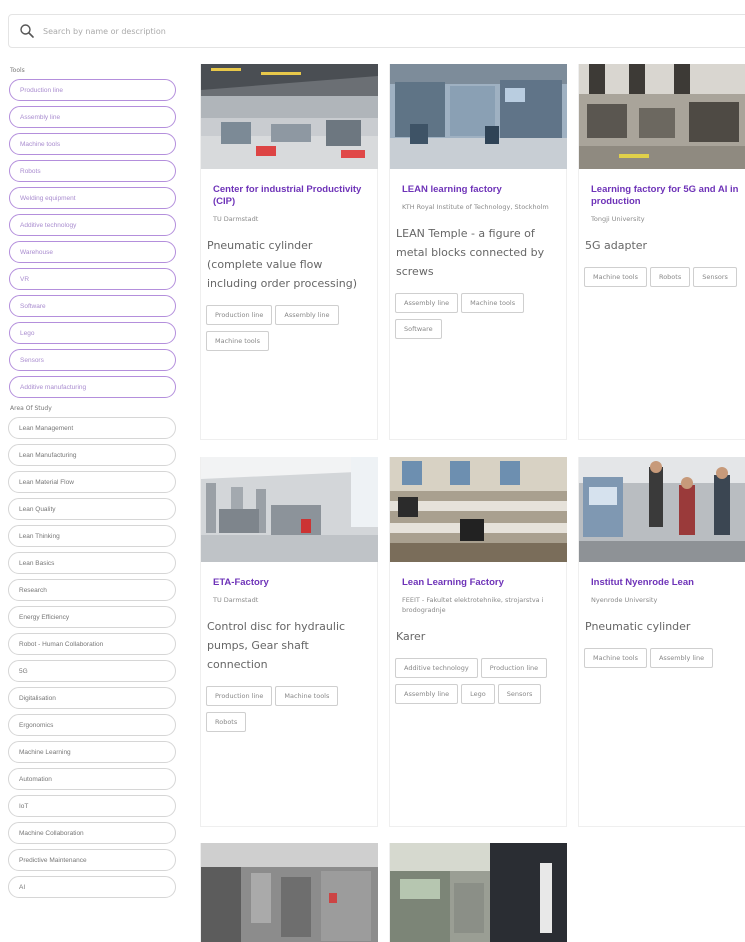 This screenshot has width=745, height=942. Describe the element at coordinates (436, 668) in the screenshot. I see `card-tag: Additive technology` at that location.